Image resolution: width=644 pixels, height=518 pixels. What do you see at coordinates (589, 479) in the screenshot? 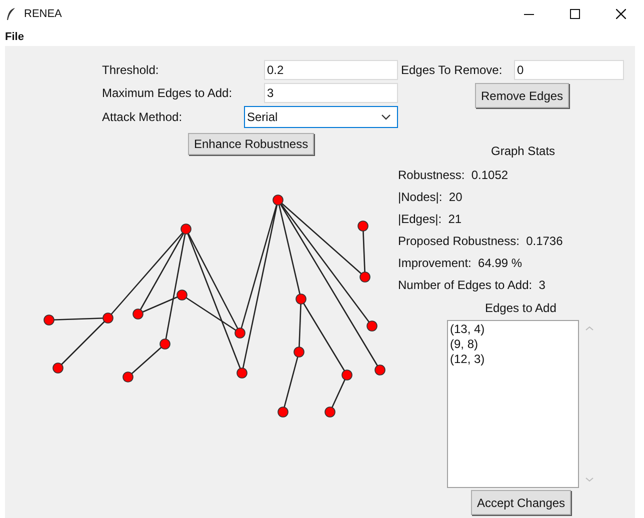
I see `scroll-down-icon` at bounding box center [589, 479].